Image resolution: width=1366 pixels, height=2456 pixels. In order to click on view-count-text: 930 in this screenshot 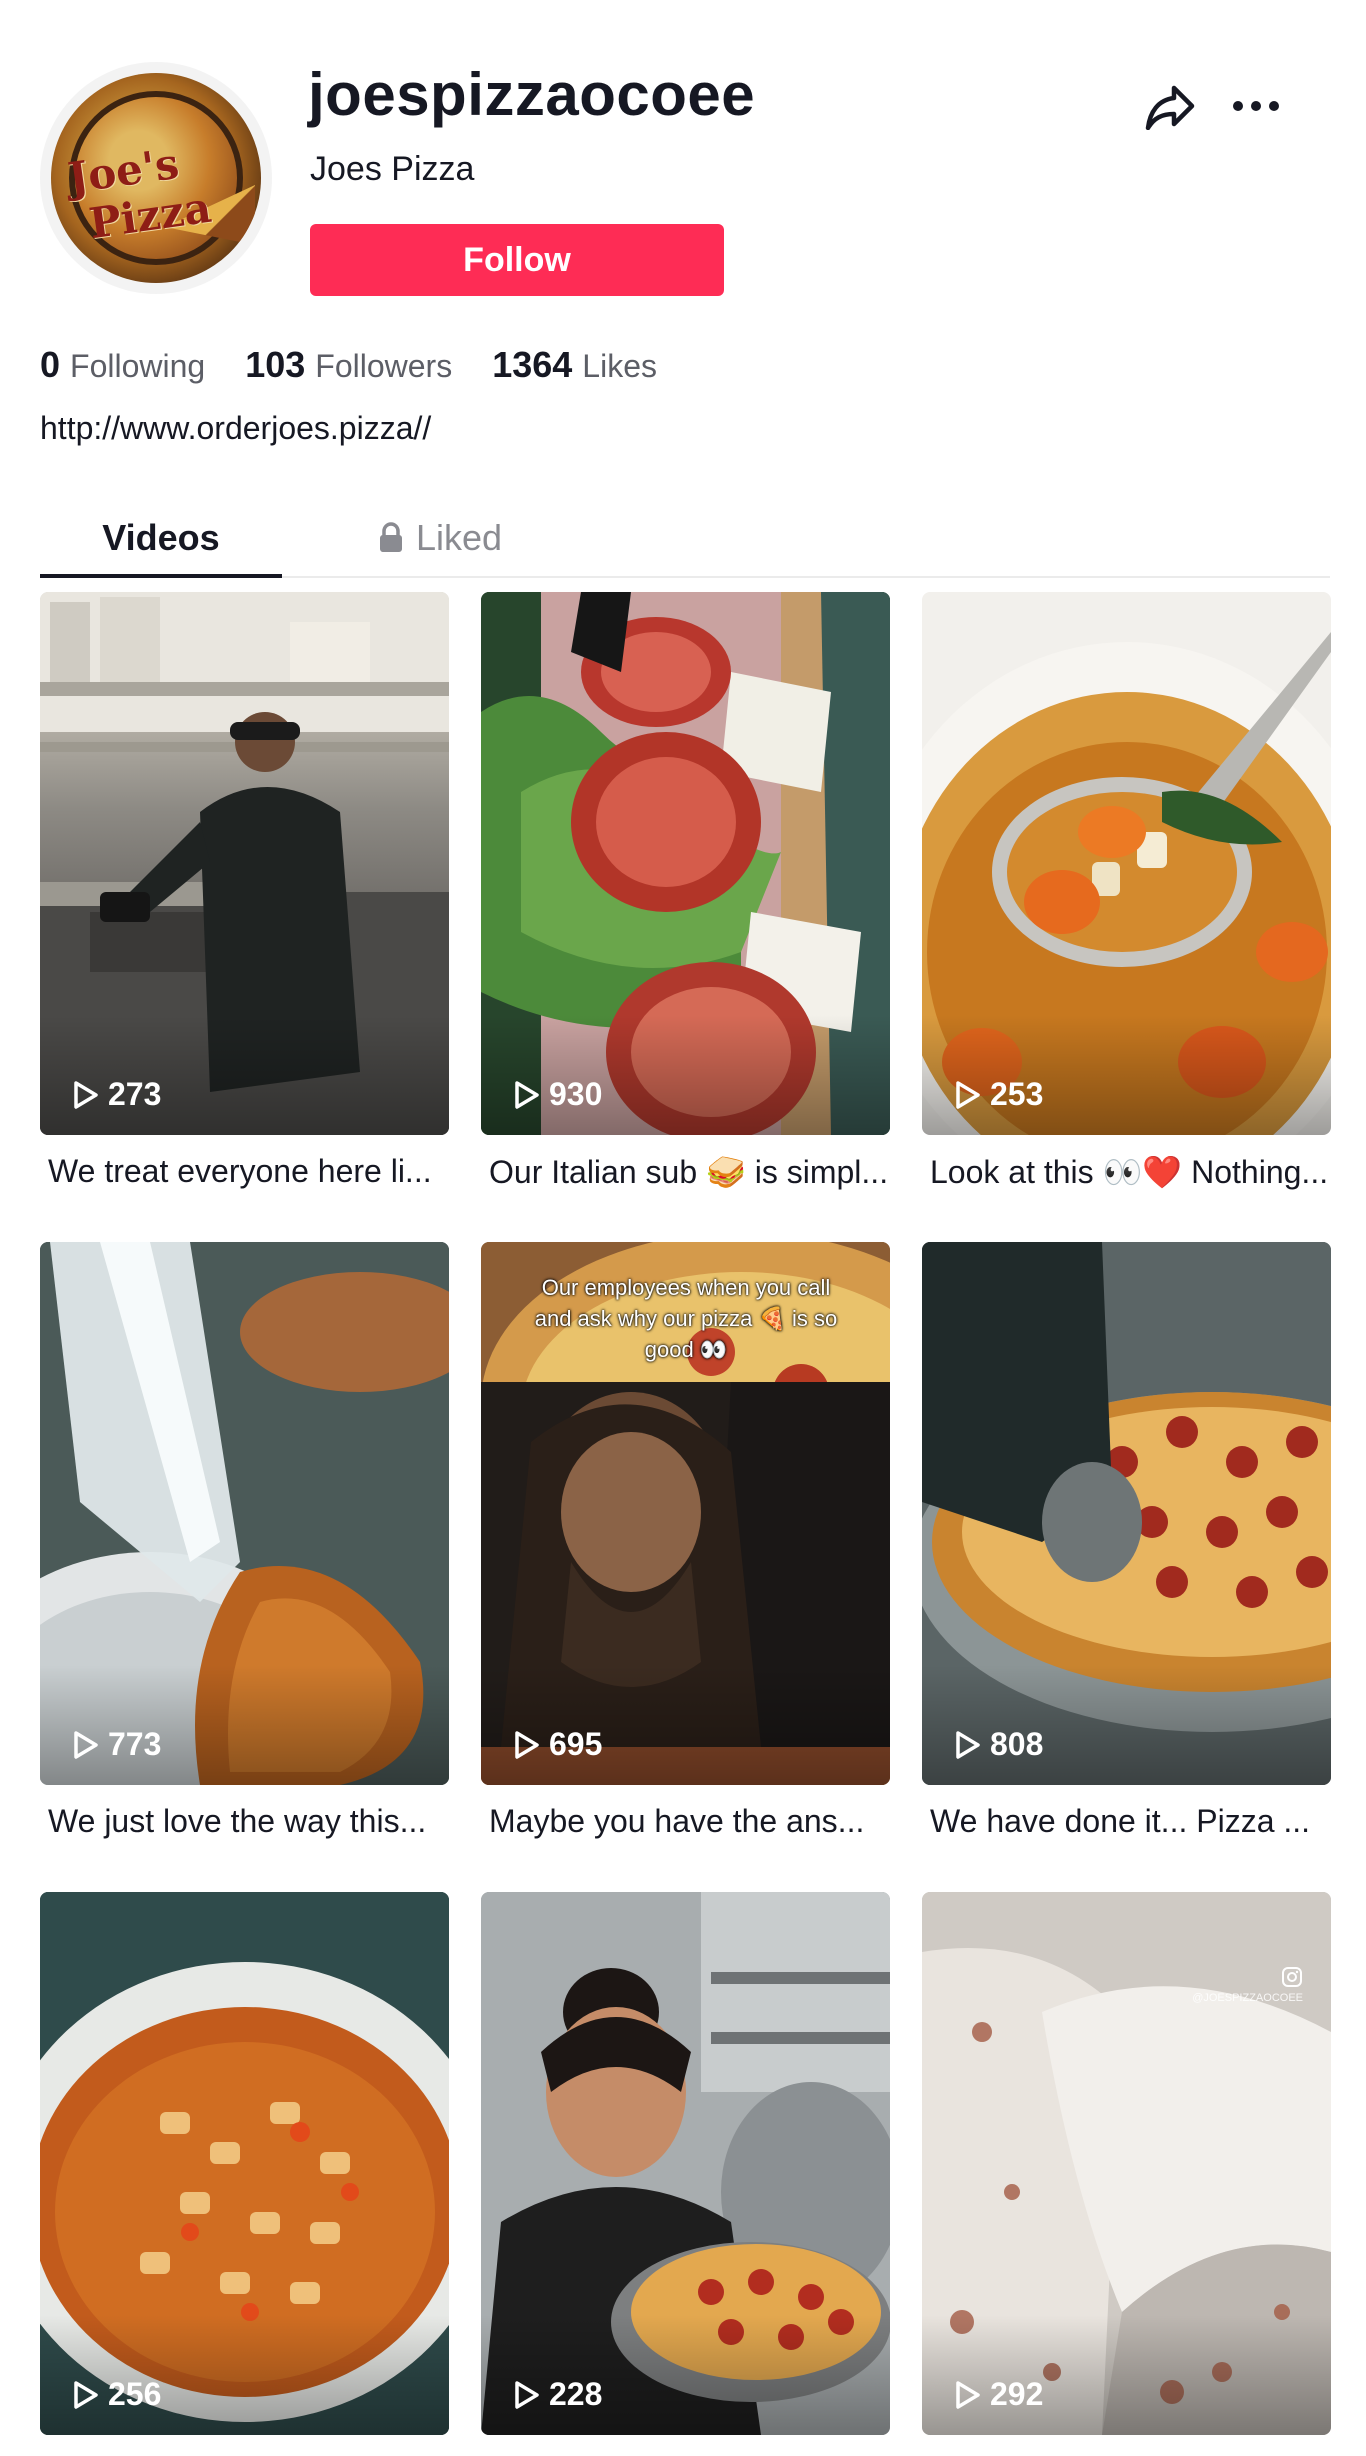, I will do `click(576, 1094)`.